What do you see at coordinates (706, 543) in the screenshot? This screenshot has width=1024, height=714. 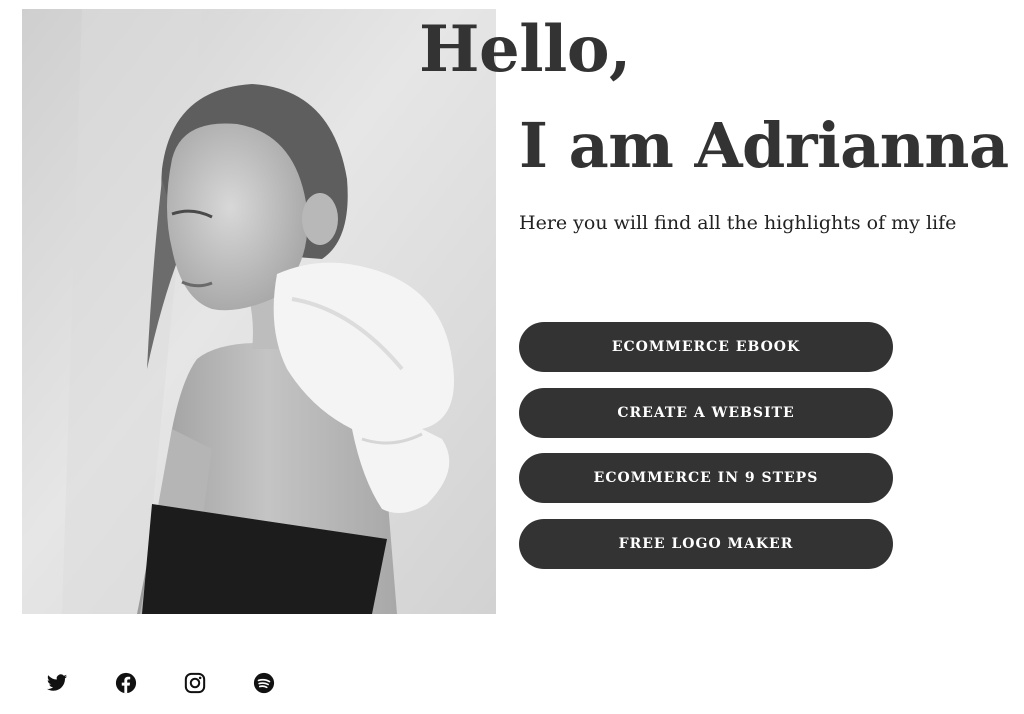 I see `free-logo-maker-button: FREE LOGO MAKER` at bounding box center [706, 543].